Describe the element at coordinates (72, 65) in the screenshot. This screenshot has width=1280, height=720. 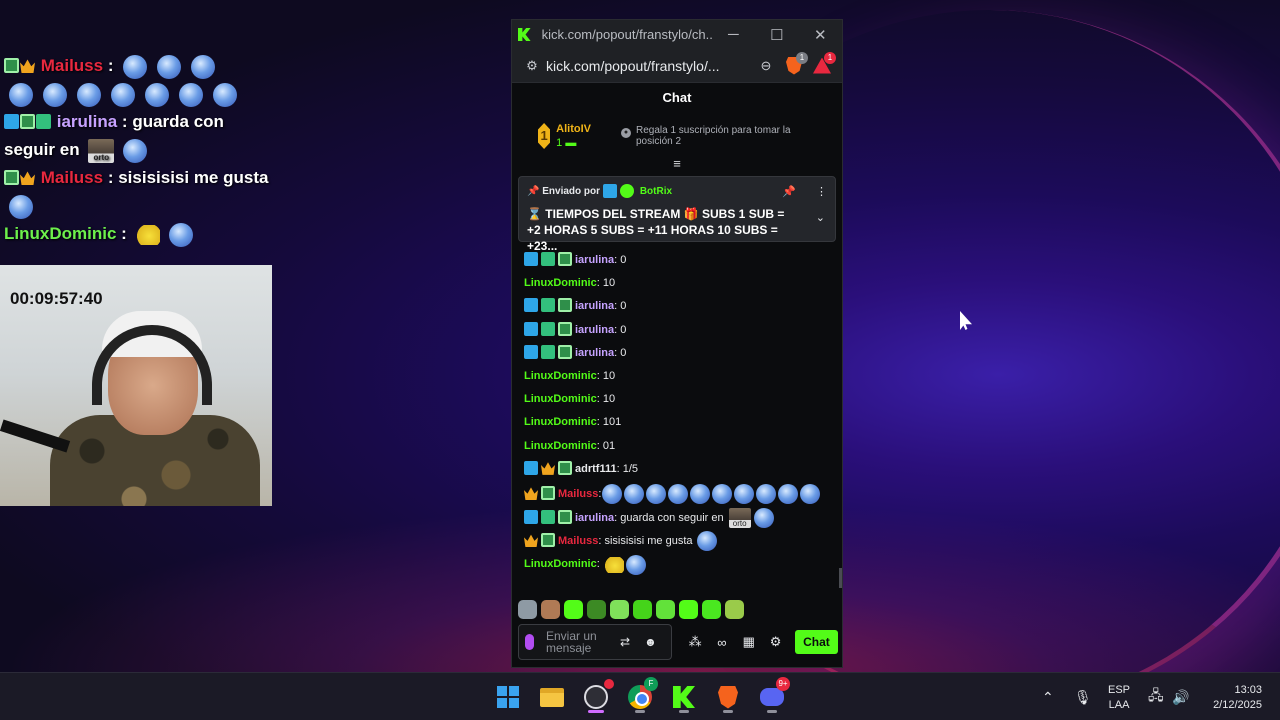
I see `overlay-username: Mailuss` at that location.